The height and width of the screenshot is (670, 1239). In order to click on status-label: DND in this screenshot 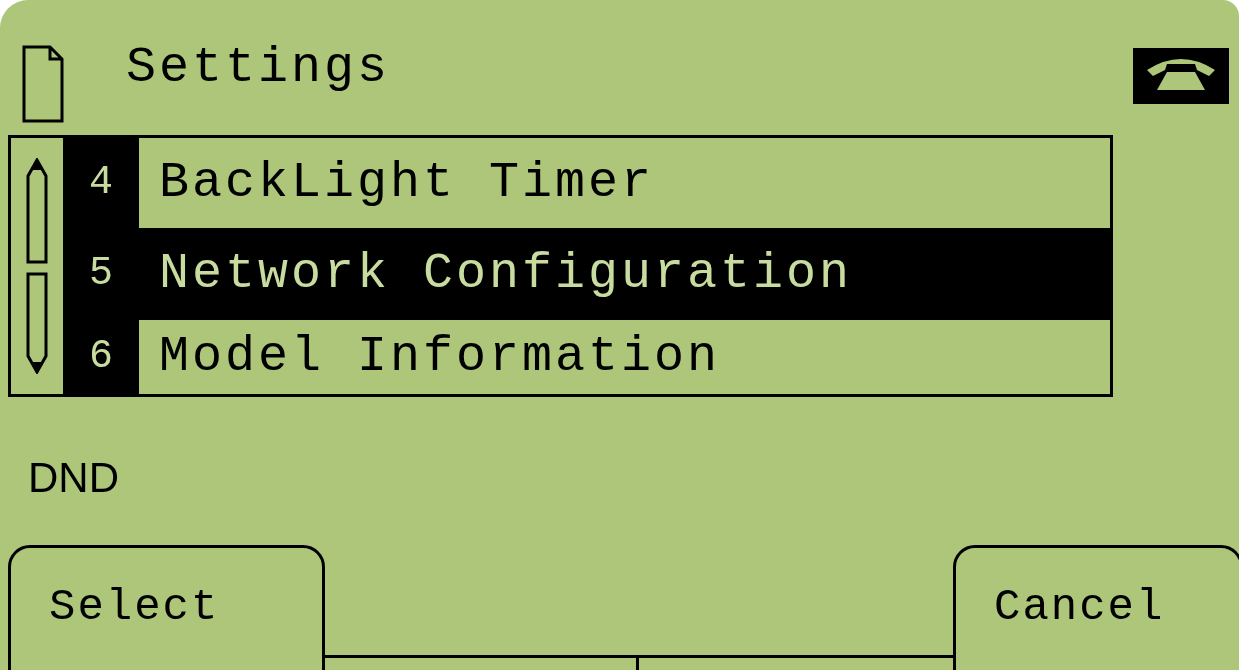, I will do `click(73, 478)`.